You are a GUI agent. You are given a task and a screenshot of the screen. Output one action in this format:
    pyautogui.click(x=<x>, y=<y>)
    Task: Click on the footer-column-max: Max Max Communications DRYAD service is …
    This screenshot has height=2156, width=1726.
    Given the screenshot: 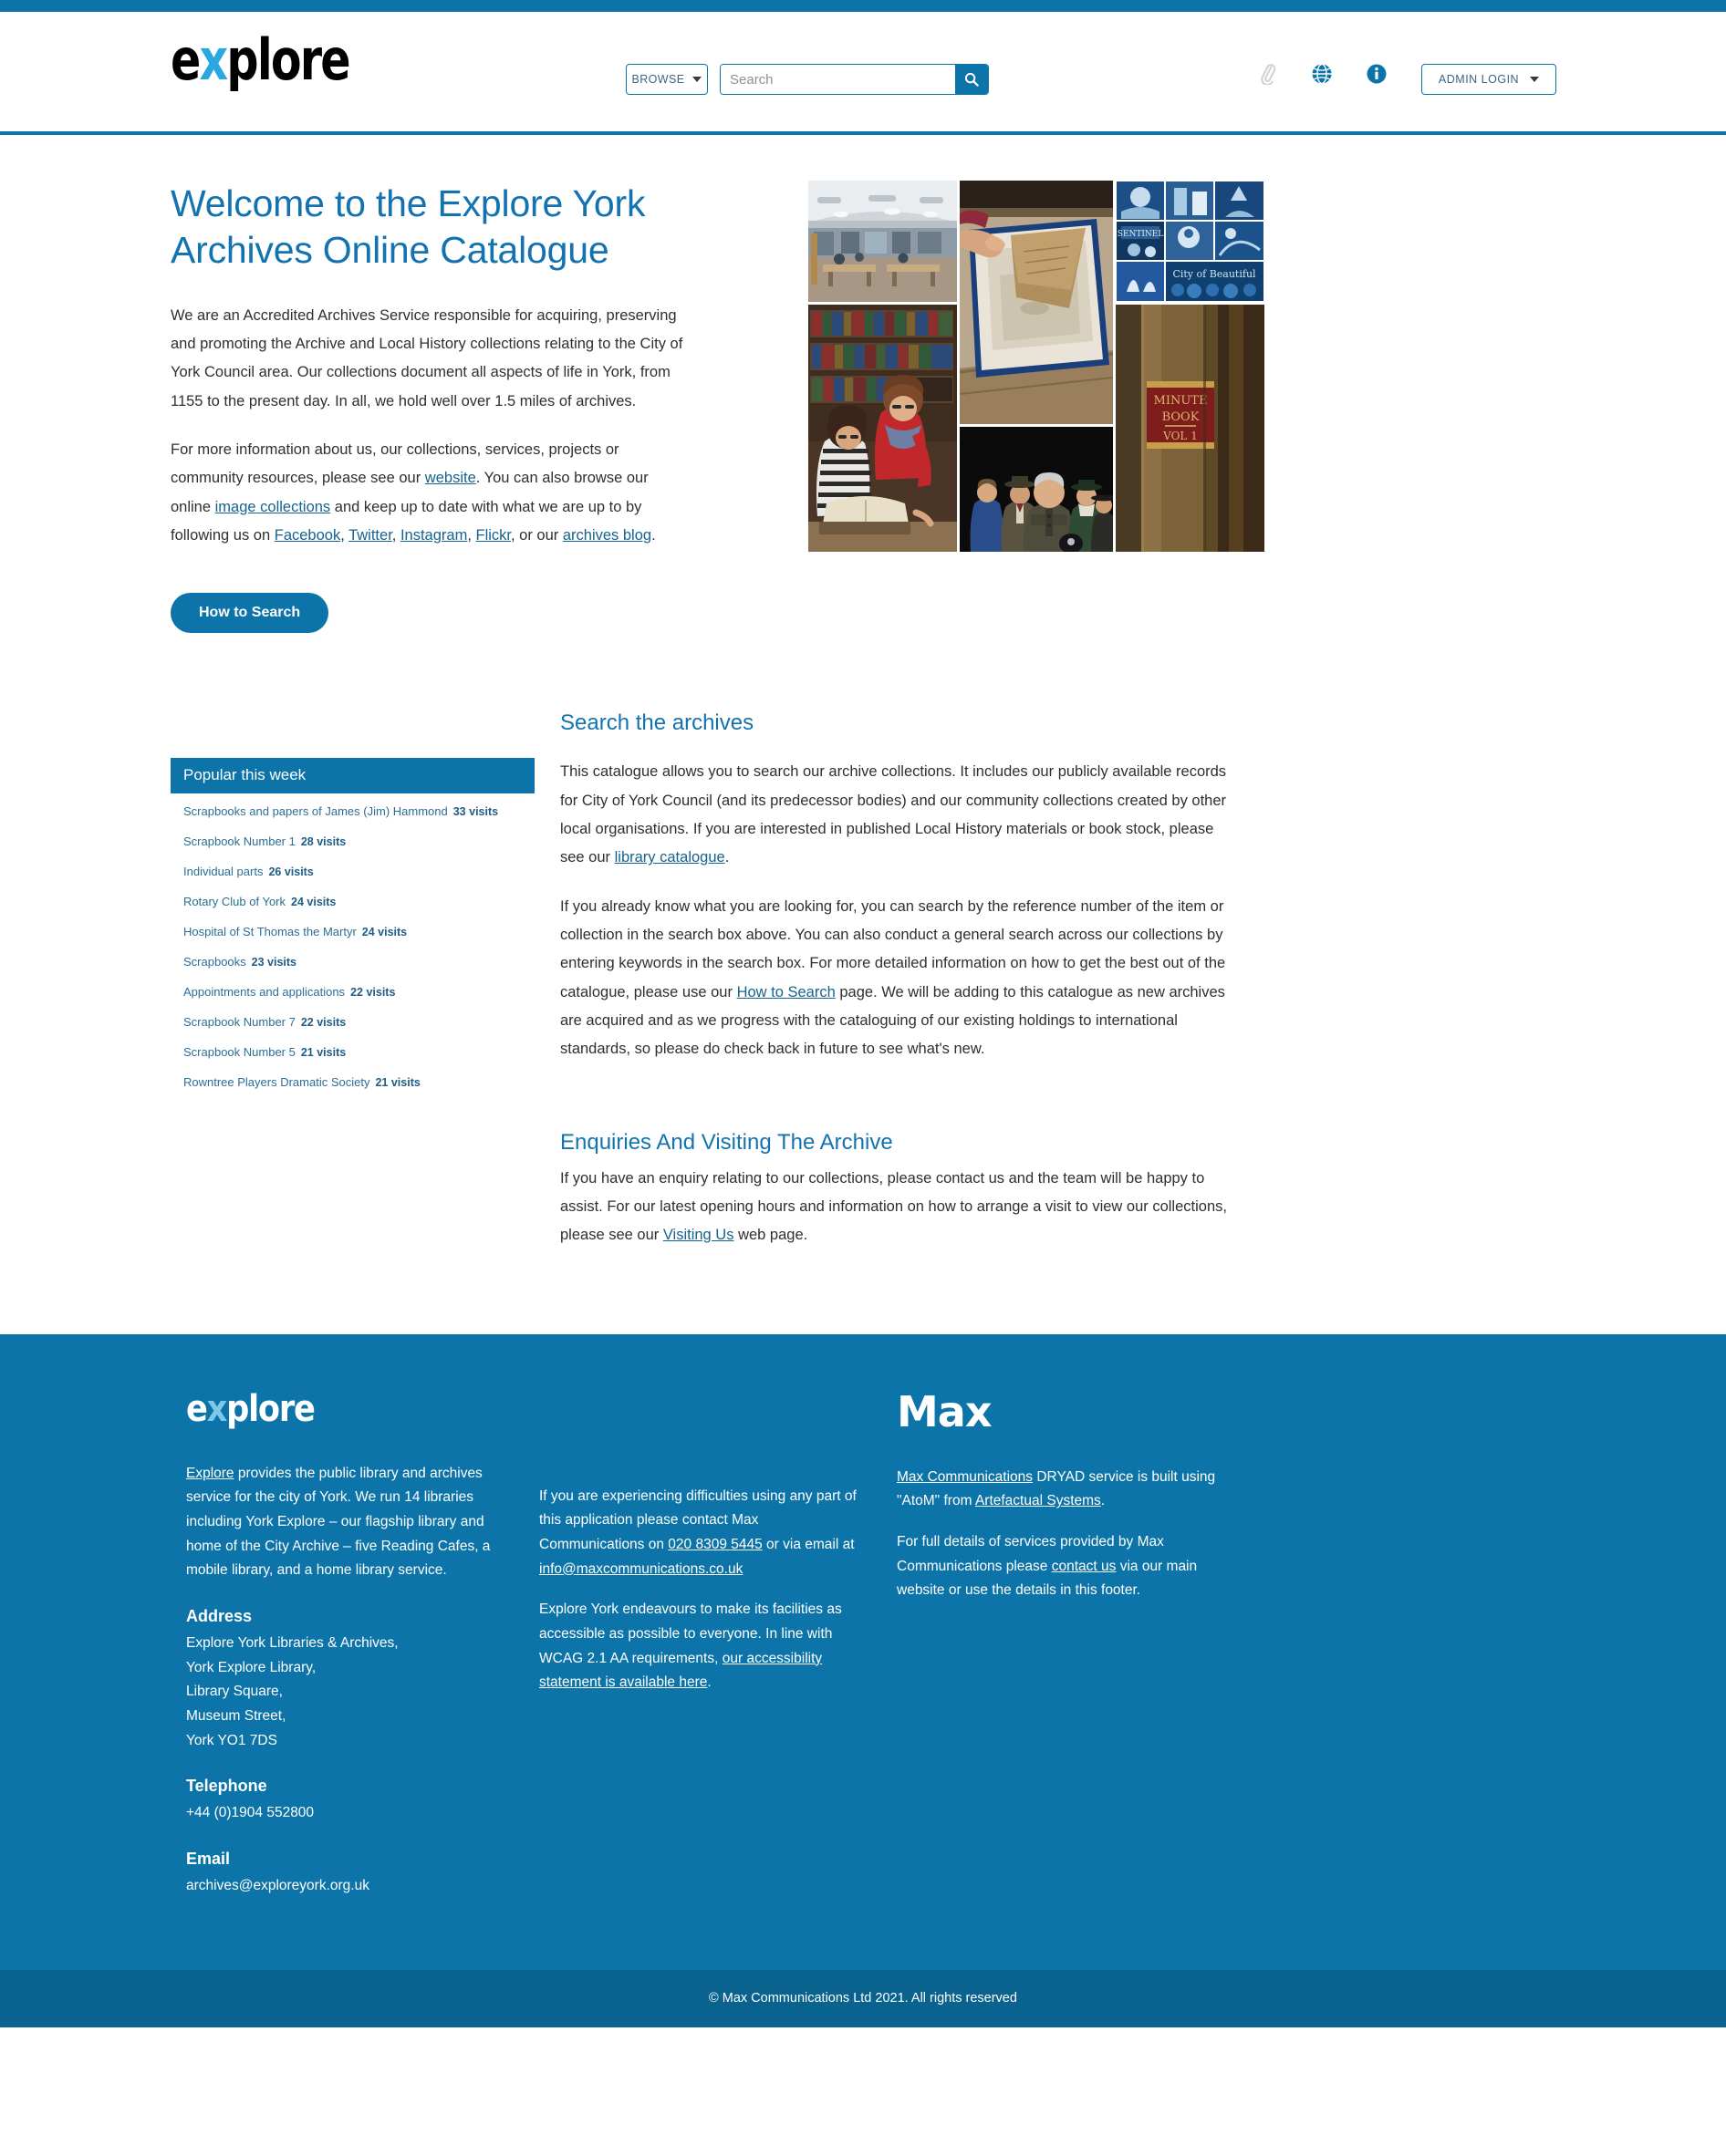 What is the action you would take?
    pyautogui.click(x=1062, y=1653)
    